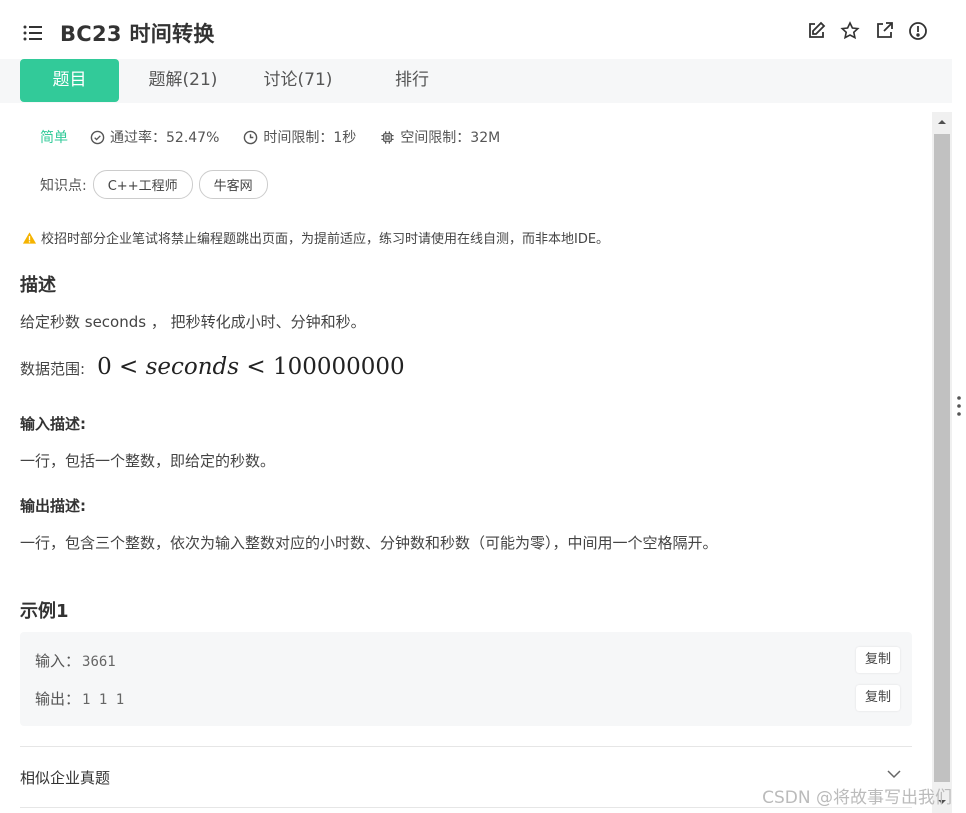 Image resolution: width=966 pixels, height=813 pixels. I want to click on range-formula: 0 < seconds < 100000000, so click(251, 367).